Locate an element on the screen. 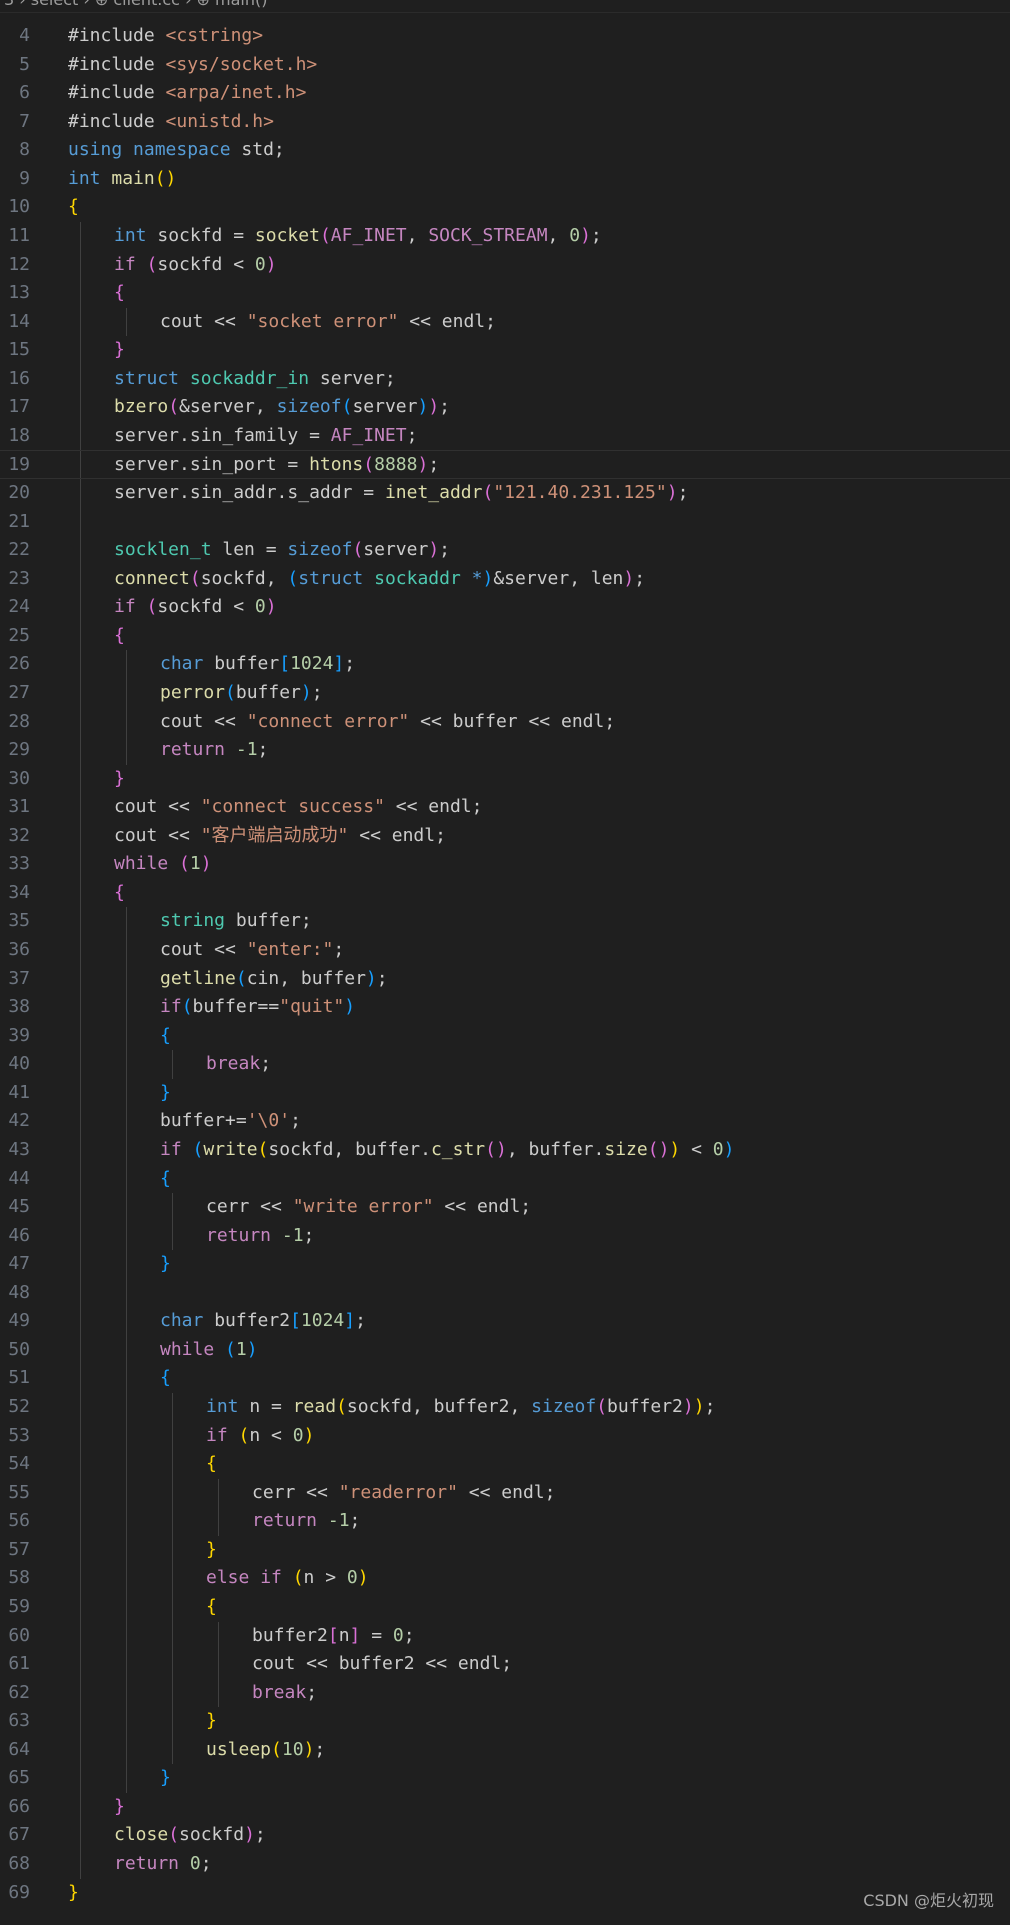  breadcrumb: 3 › select › ⊕ client.cc › ⊕ main() is located at coordinates (136, 4).